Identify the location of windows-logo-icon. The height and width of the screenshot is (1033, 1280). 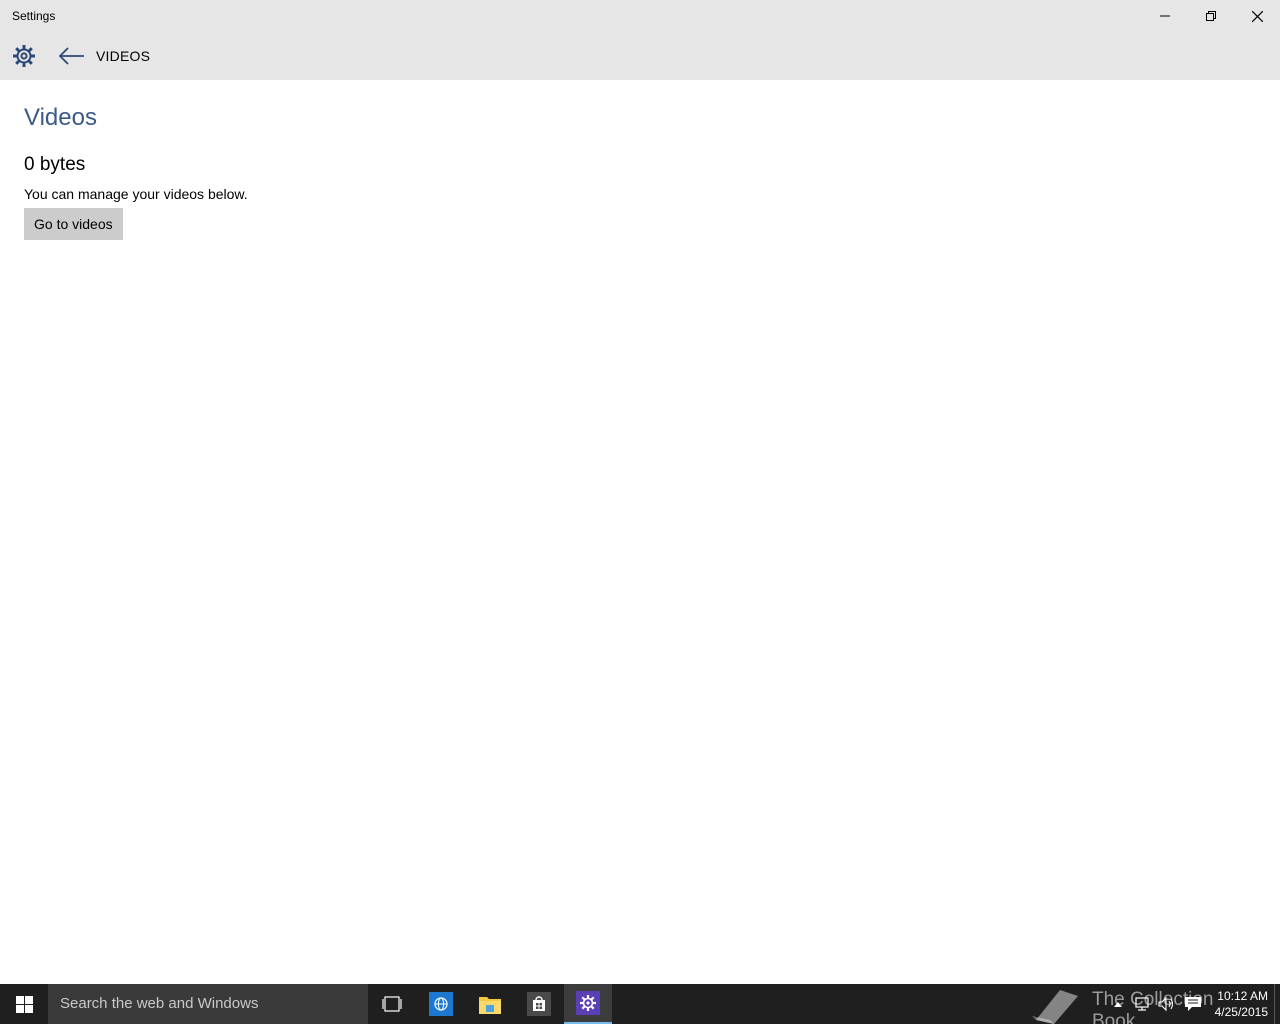
(24, 1004).